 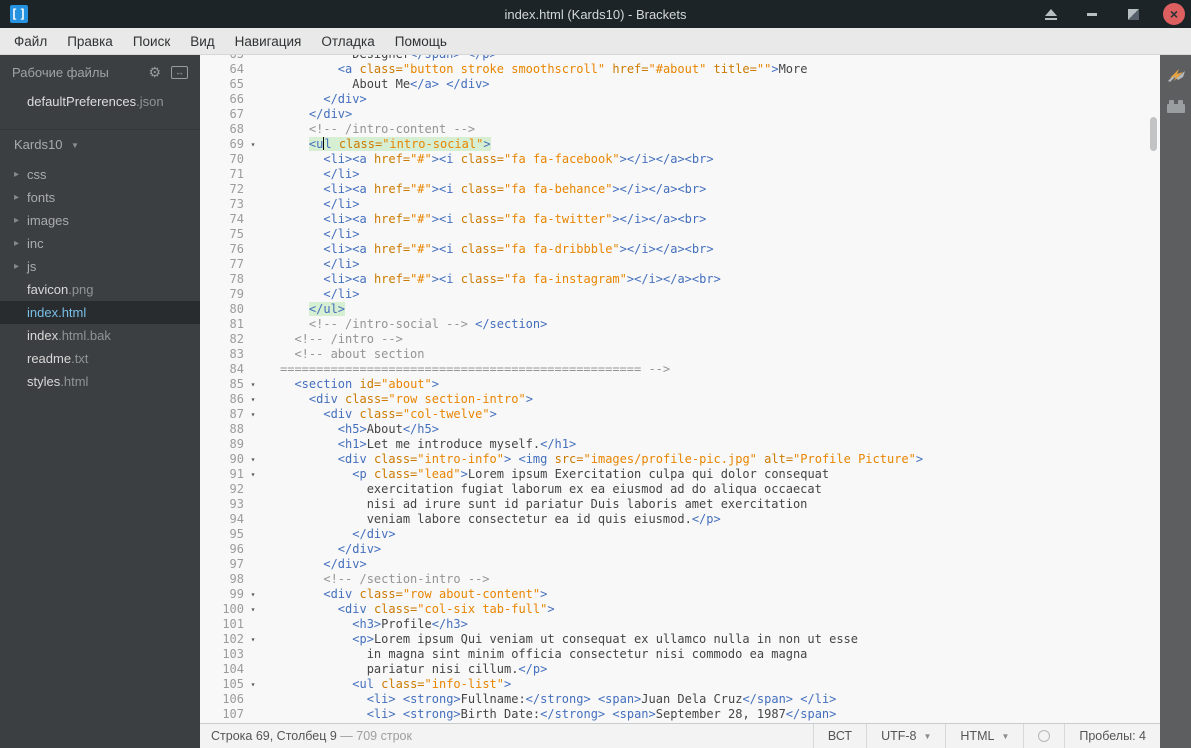 I want to click on code-line-81: 81 <!-- /intro-social --> </section>, so click(x=680, y=324).